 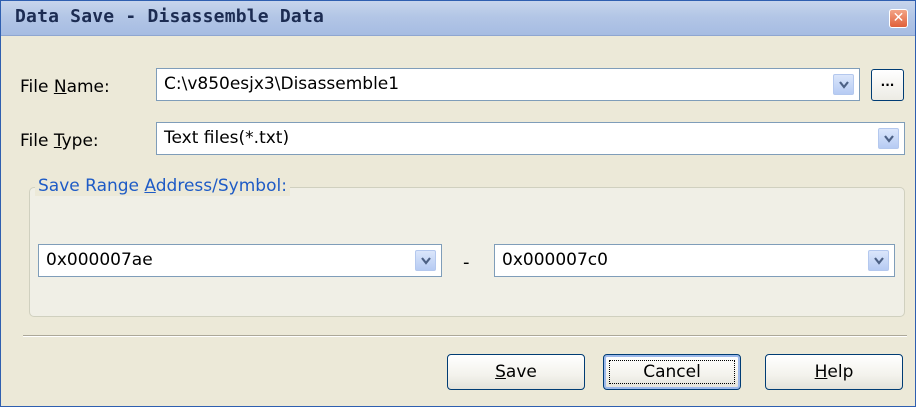 I want to click on cancel-button: Cancel, so click(x=672, y=372).